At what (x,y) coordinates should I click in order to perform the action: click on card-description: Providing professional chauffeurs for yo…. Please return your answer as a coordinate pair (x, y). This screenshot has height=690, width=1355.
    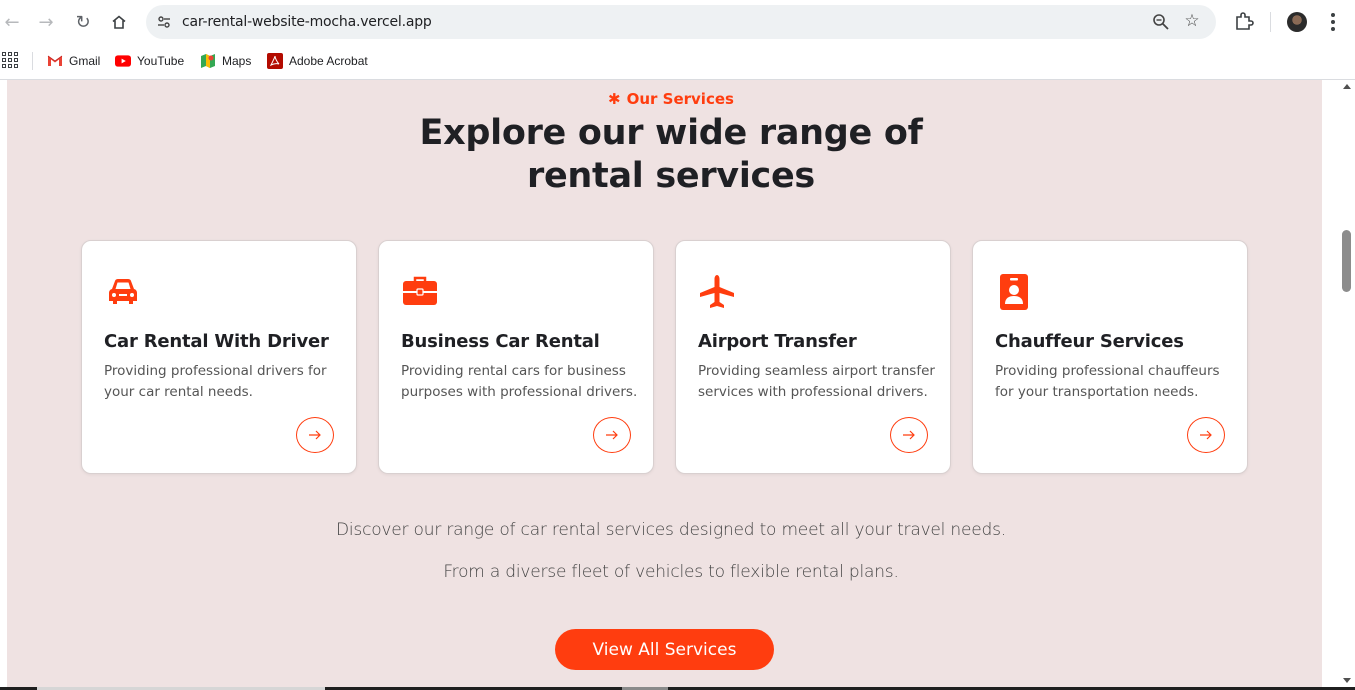
    Looking at the image, I should click on (1107, 381).